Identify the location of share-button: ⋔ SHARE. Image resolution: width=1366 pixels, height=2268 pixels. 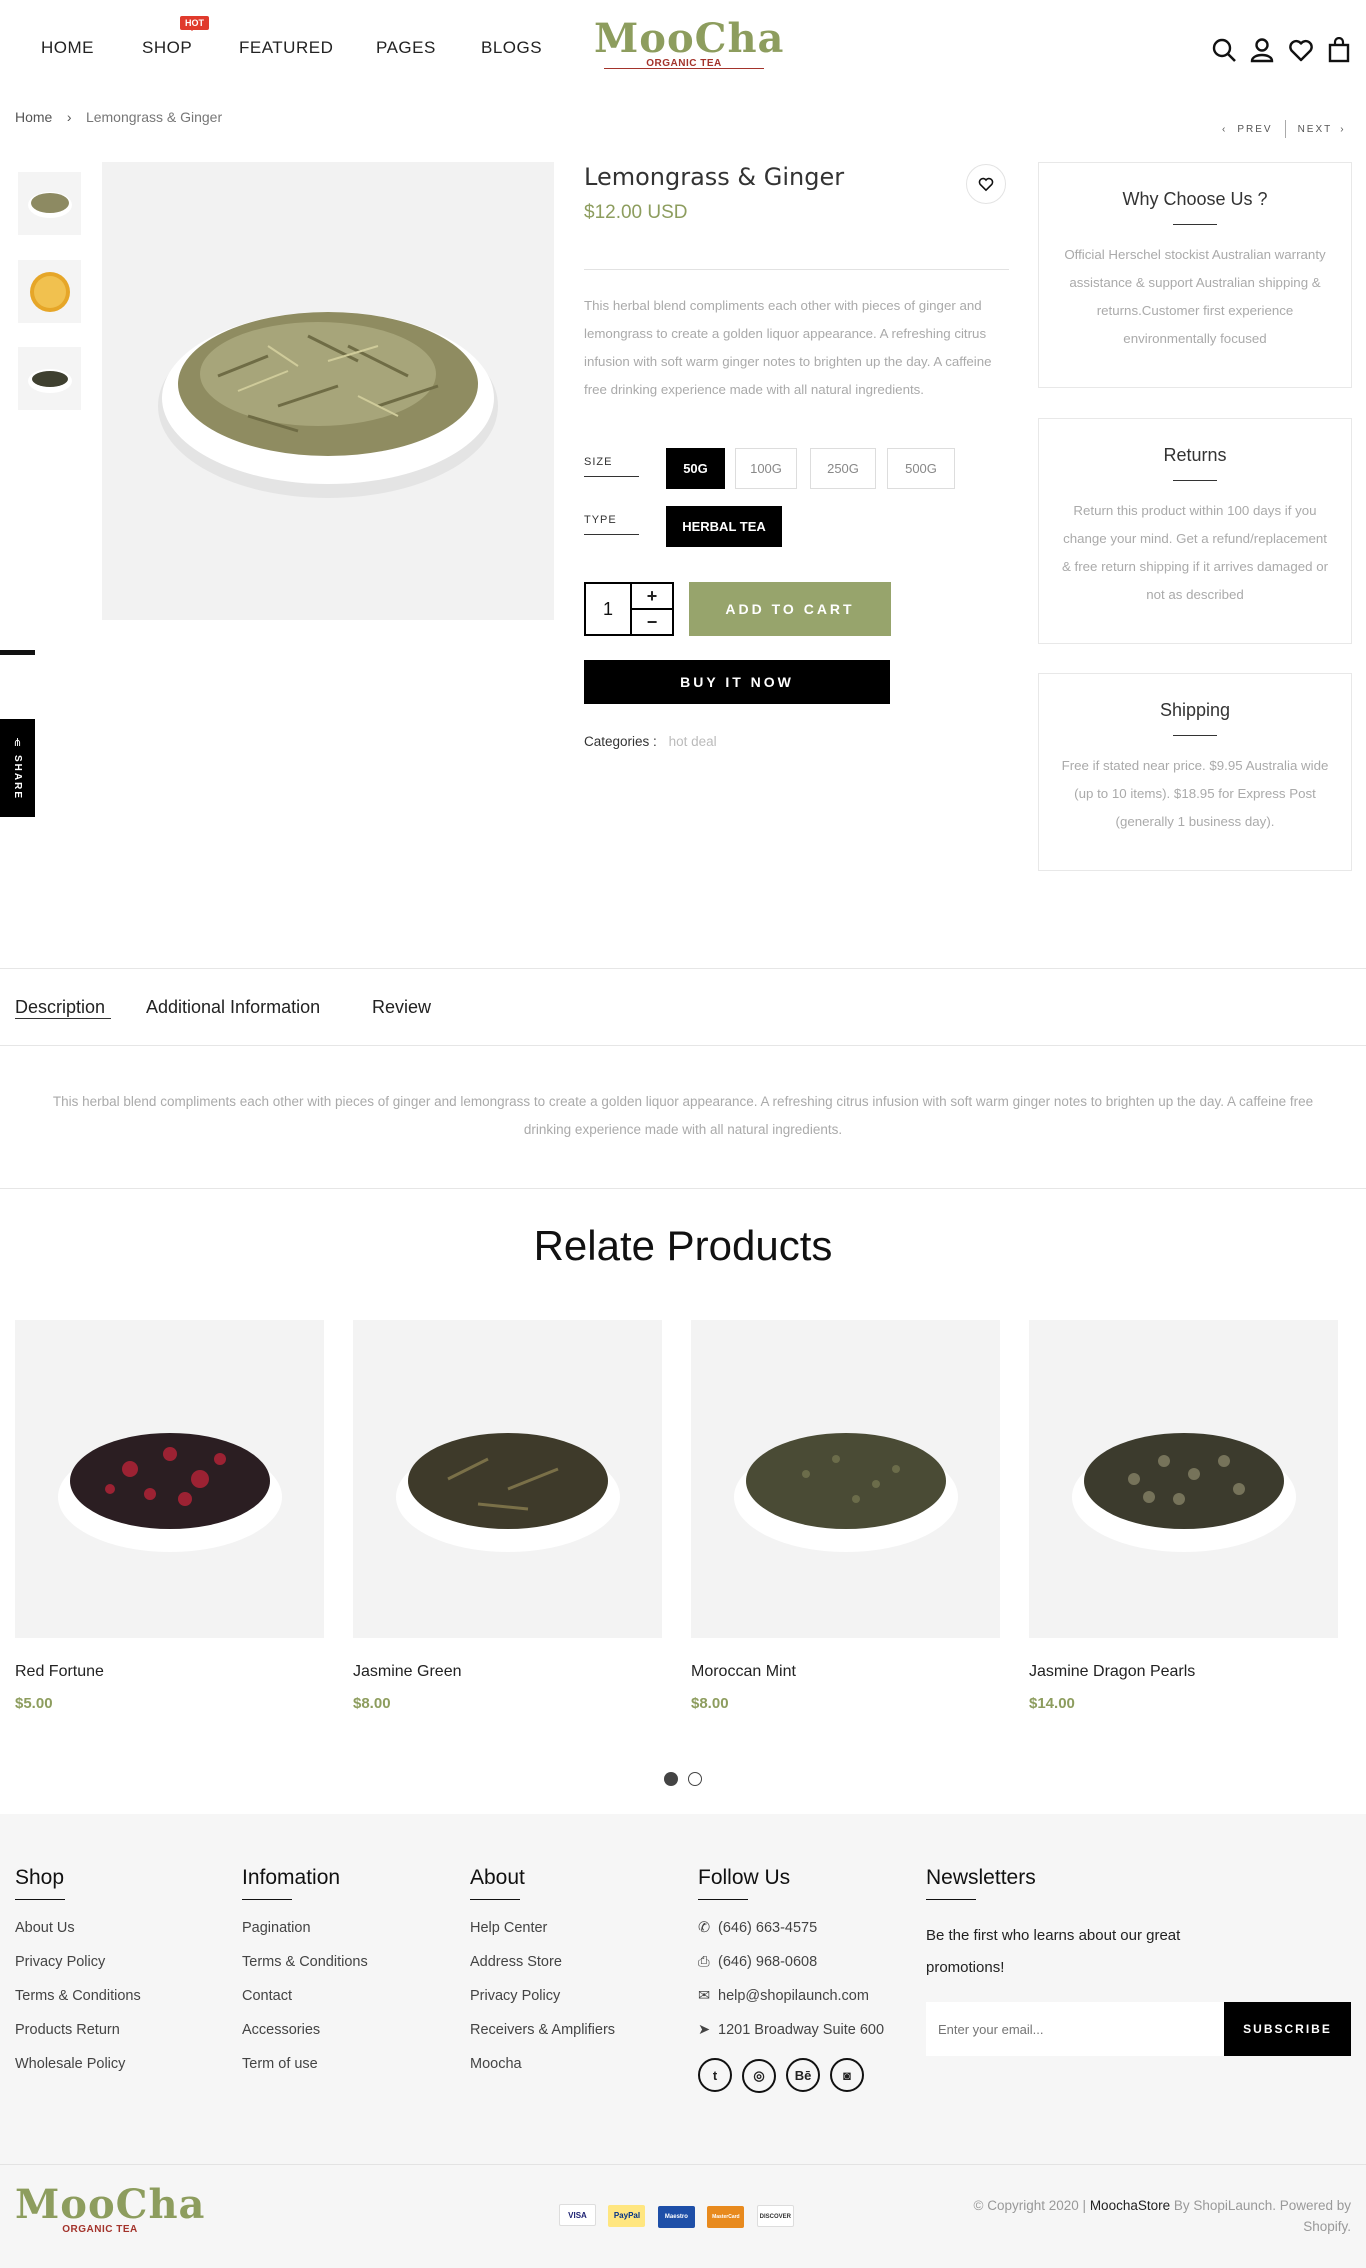
(17, 768).